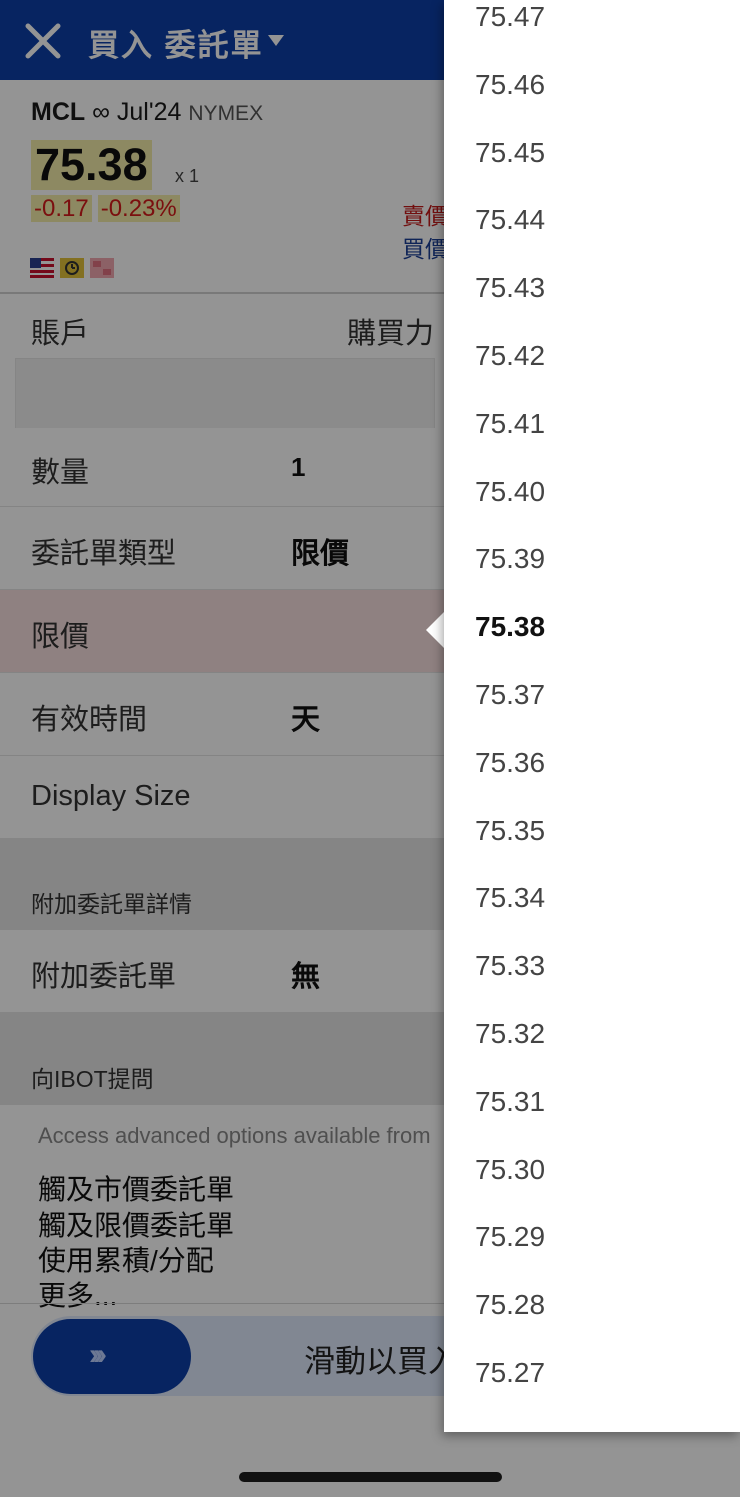 This screenshot has width=740, height=1497. Describe the element at coordinates (510, 898) in the screenshot. I see `price-option: 75.34` at that location.